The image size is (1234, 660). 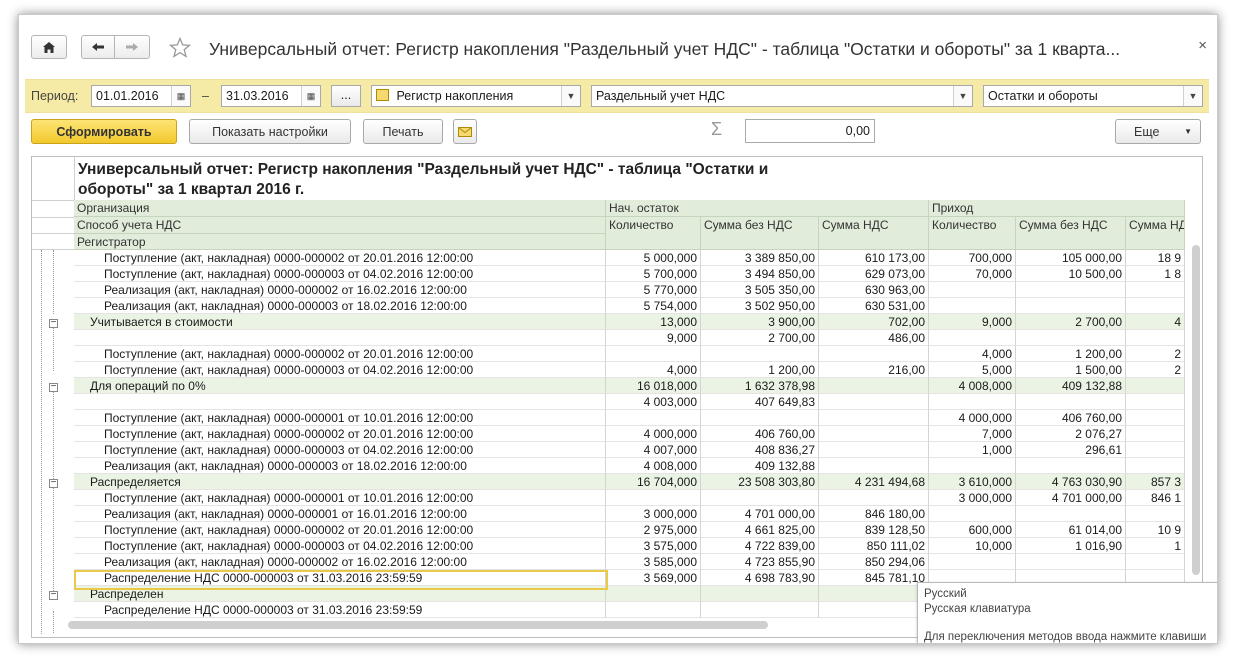 I want to click on row-value: 3 610,000, so click(x=972, y=482).